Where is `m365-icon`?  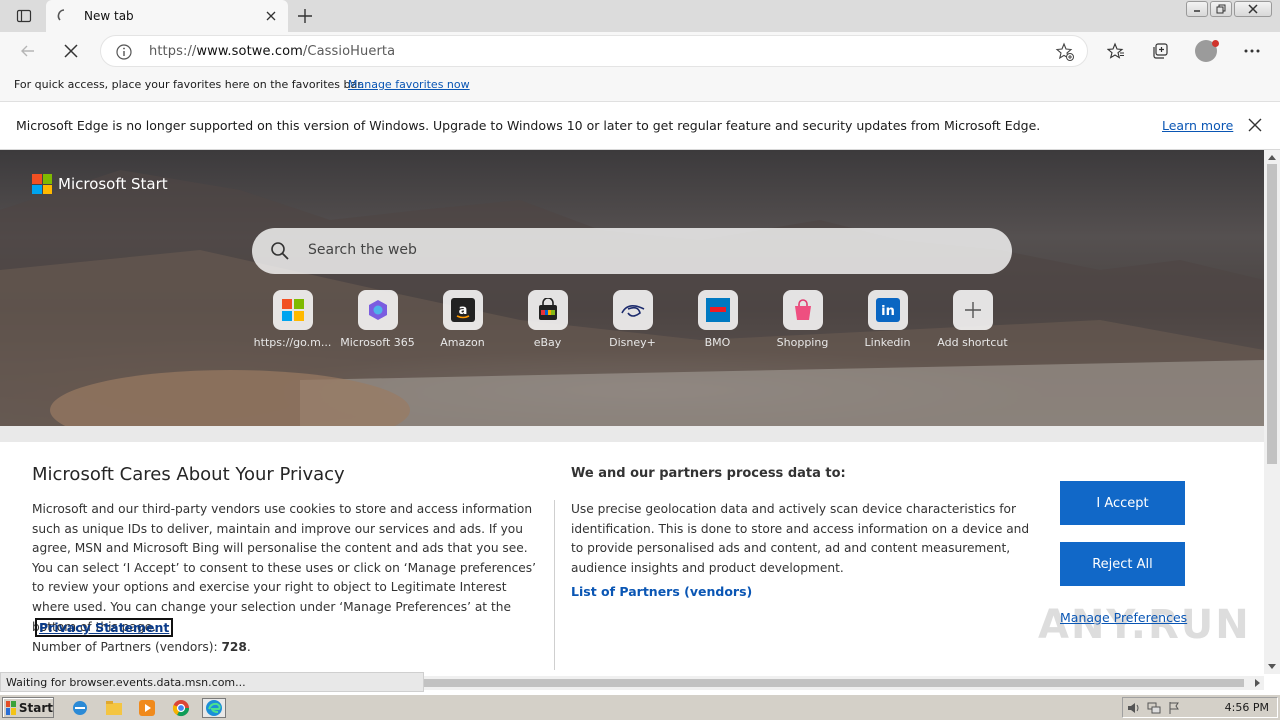 m365-icon is located at coordinates (377, 310).